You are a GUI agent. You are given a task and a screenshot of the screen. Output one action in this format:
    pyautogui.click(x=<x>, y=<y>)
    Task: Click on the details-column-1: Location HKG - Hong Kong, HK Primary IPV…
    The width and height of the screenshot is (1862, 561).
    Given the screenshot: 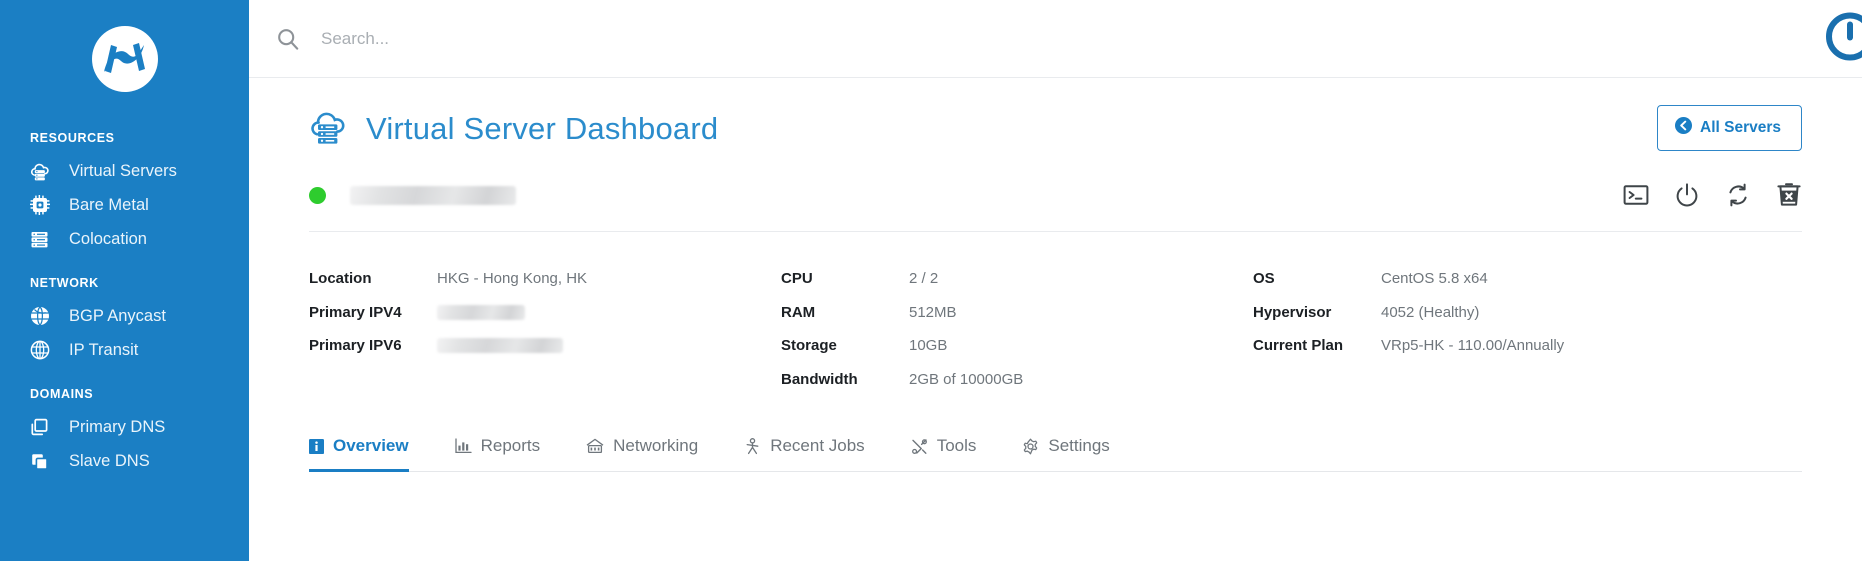 What is the action you would take?
    pyautogui.click(x=545, y=329)
    